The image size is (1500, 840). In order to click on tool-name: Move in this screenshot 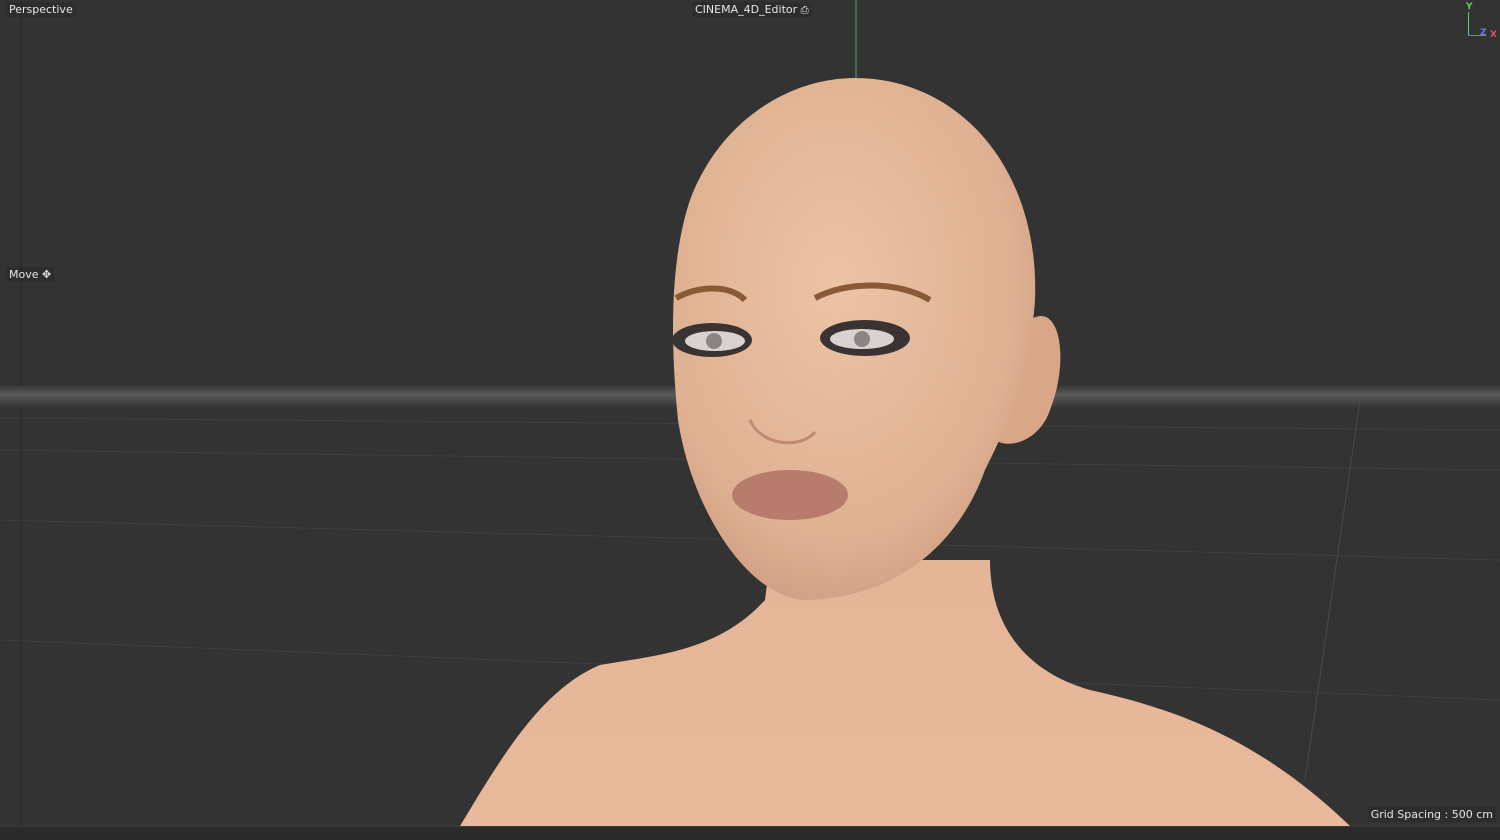, I will do `click(24, 274)`.